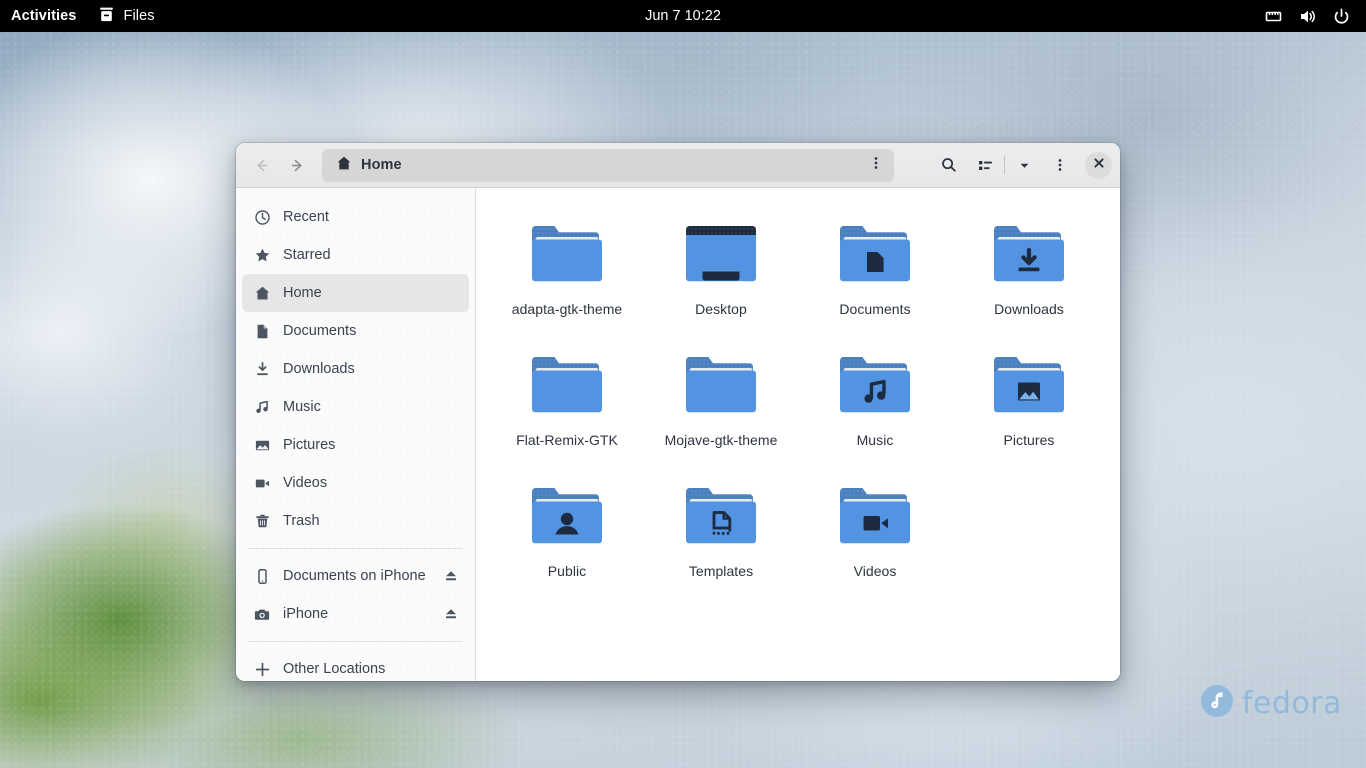 This screenshot has height=768, width=1366. I want to click on sidebar-item-downloads: Downloads, so click(355, 369).